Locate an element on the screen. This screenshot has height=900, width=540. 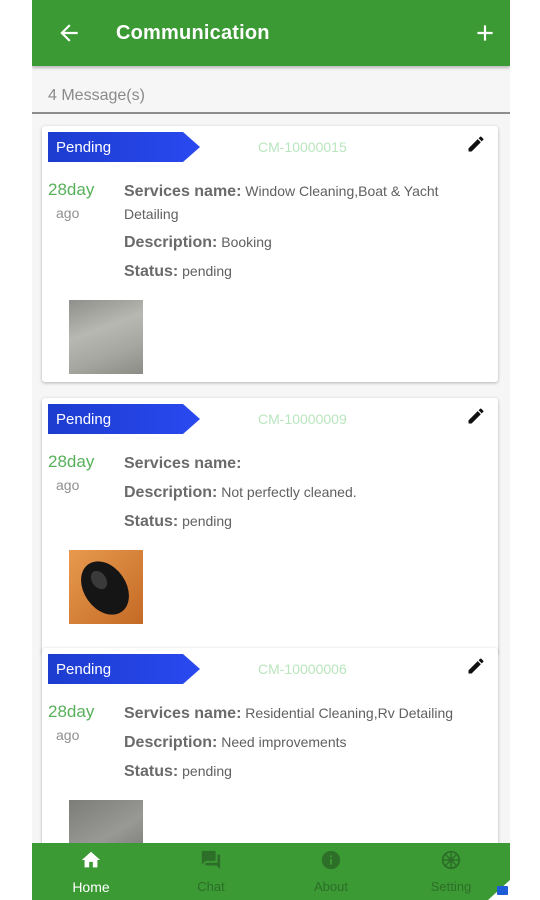
services-value: Residential Cleaning,Rv Detailing is located at coordinates (349, 713).